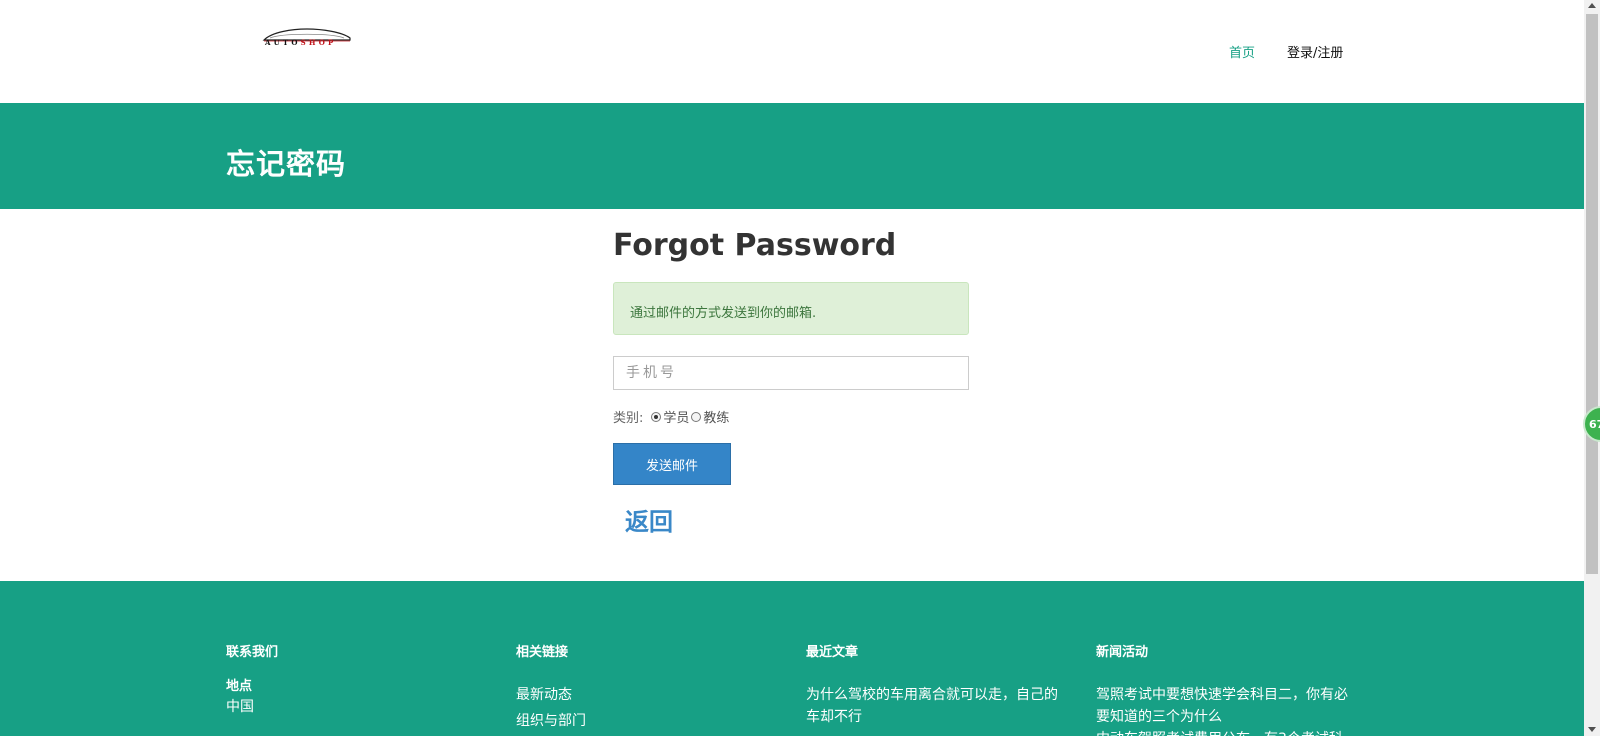  I want to click on user-type-group: 类别: 学员 教练, so click(672, 416).